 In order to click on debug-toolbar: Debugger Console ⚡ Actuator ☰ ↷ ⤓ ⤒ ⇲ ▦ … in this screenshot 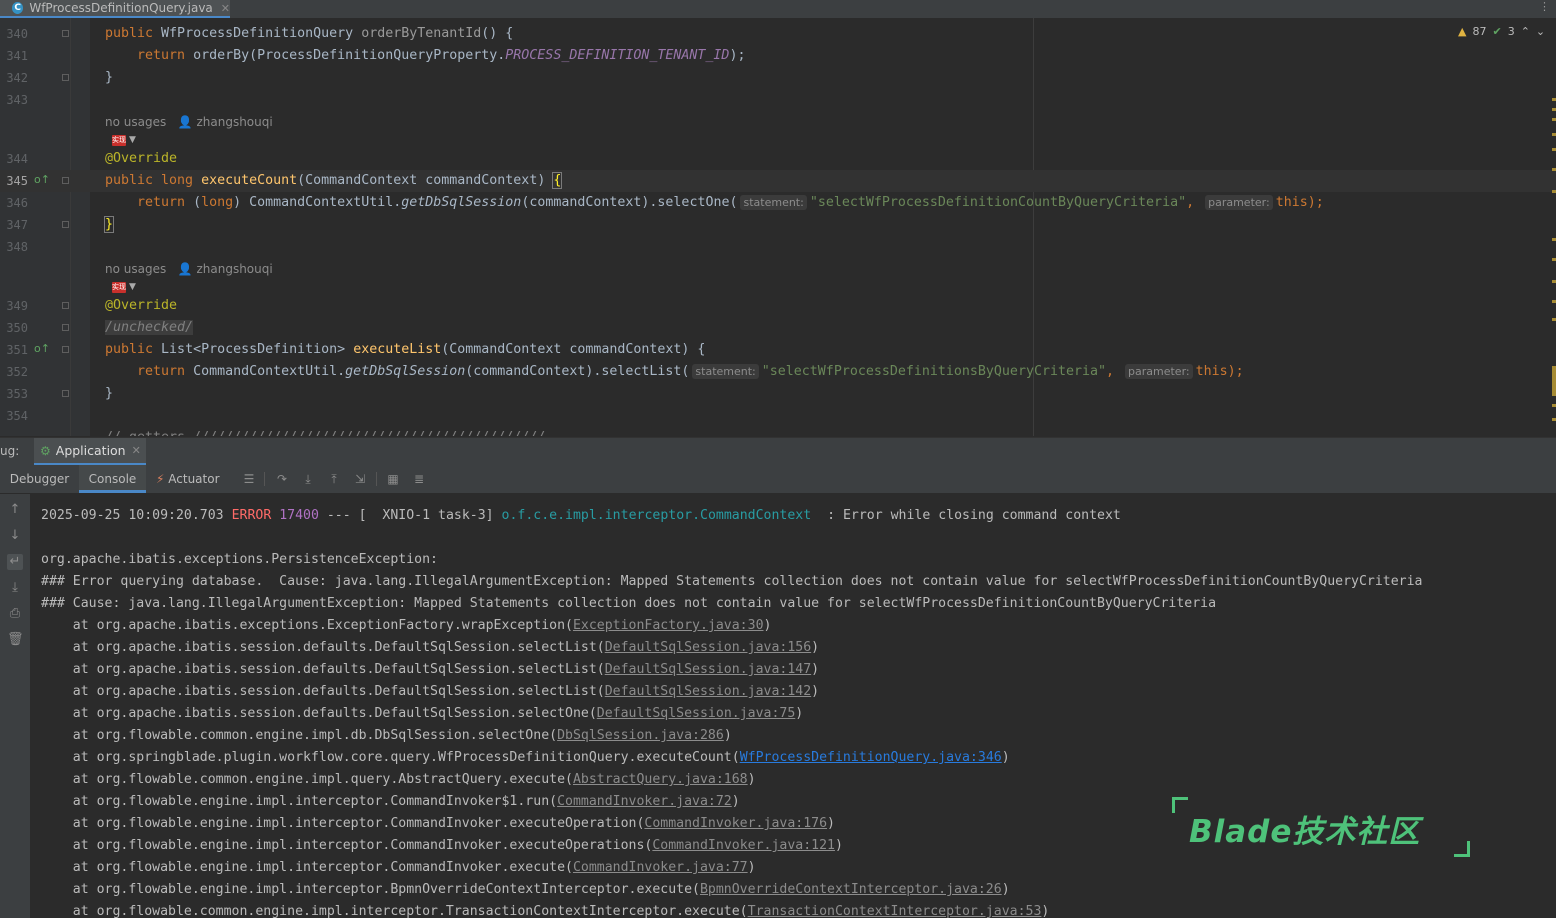, I will do `click(778, 479)`.